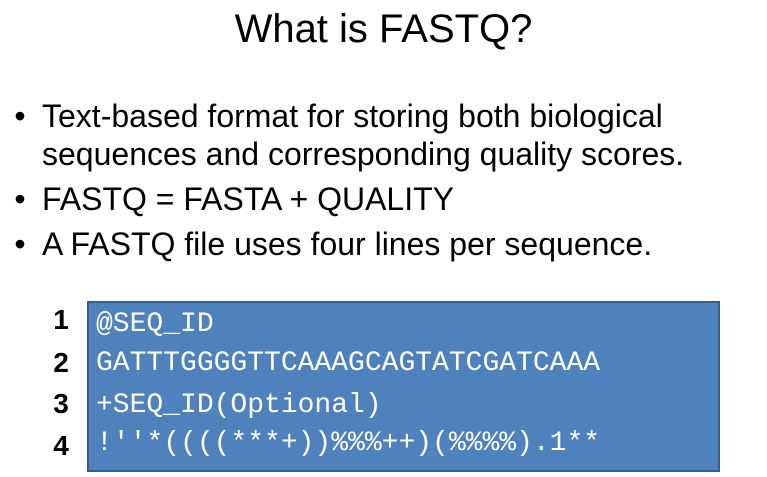 The height and width of the screenshot is (477, 767). Describe the element at coordinates (383, 29) in the screenshot. I see `slide-title: What is FASTQ?` at that location.